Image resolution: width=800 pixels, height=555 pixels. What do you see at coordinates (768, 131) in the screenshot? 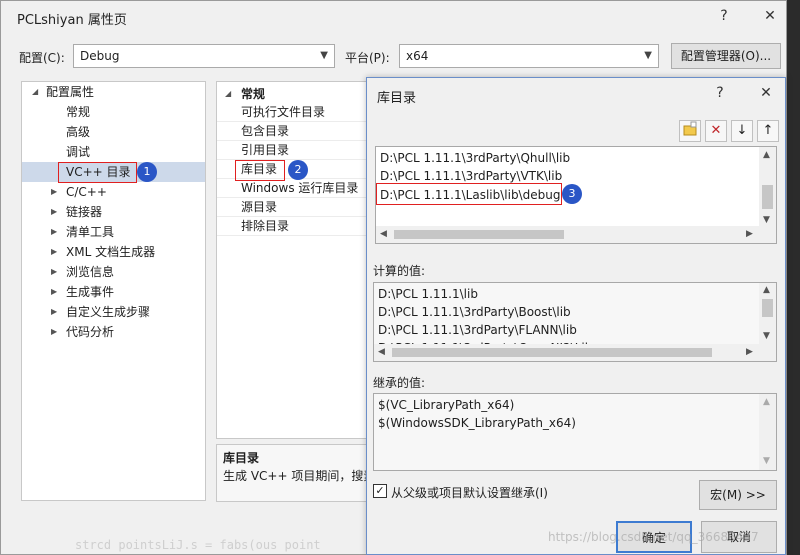
I see `move-up-icon: ↑` at bounding box center [768, 131].